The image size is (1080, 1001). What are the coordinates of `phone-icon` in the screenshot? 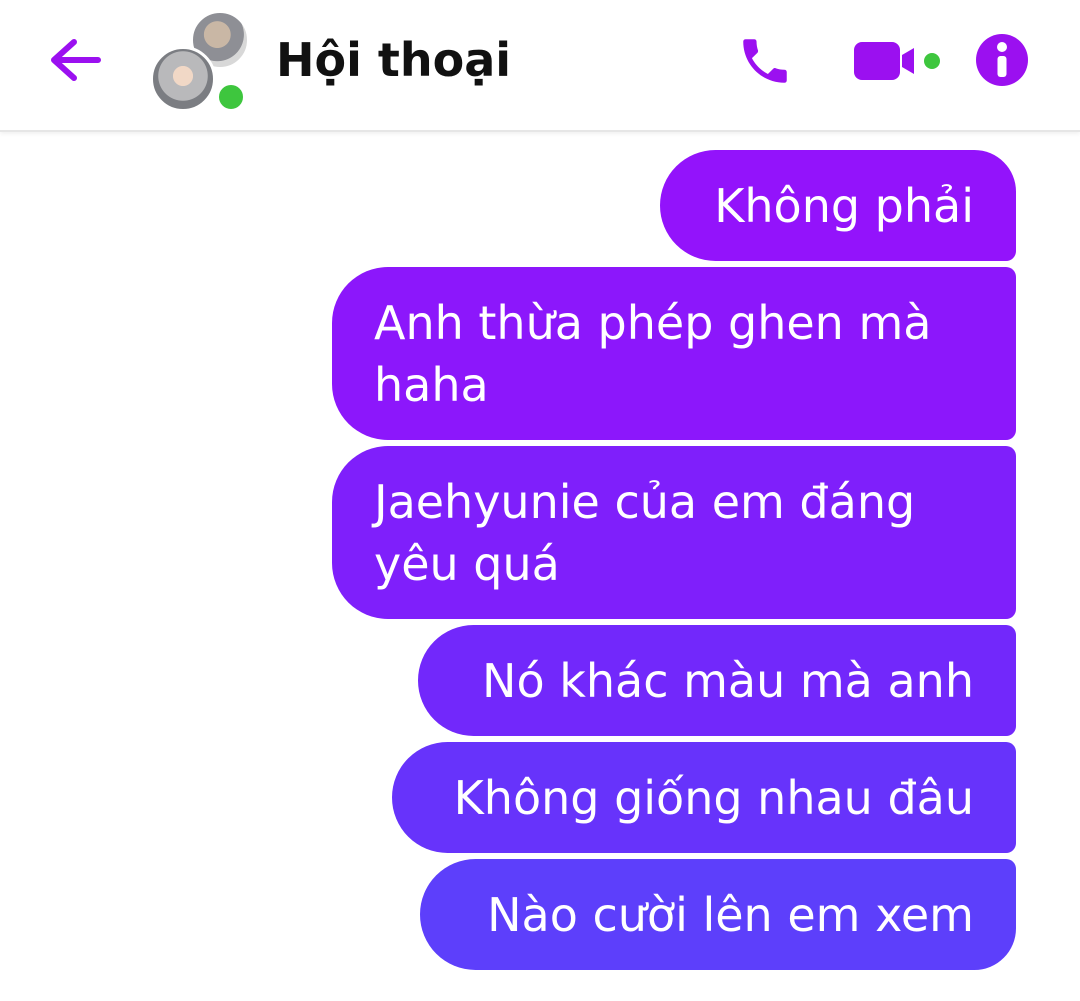 It's located at (765, 61).